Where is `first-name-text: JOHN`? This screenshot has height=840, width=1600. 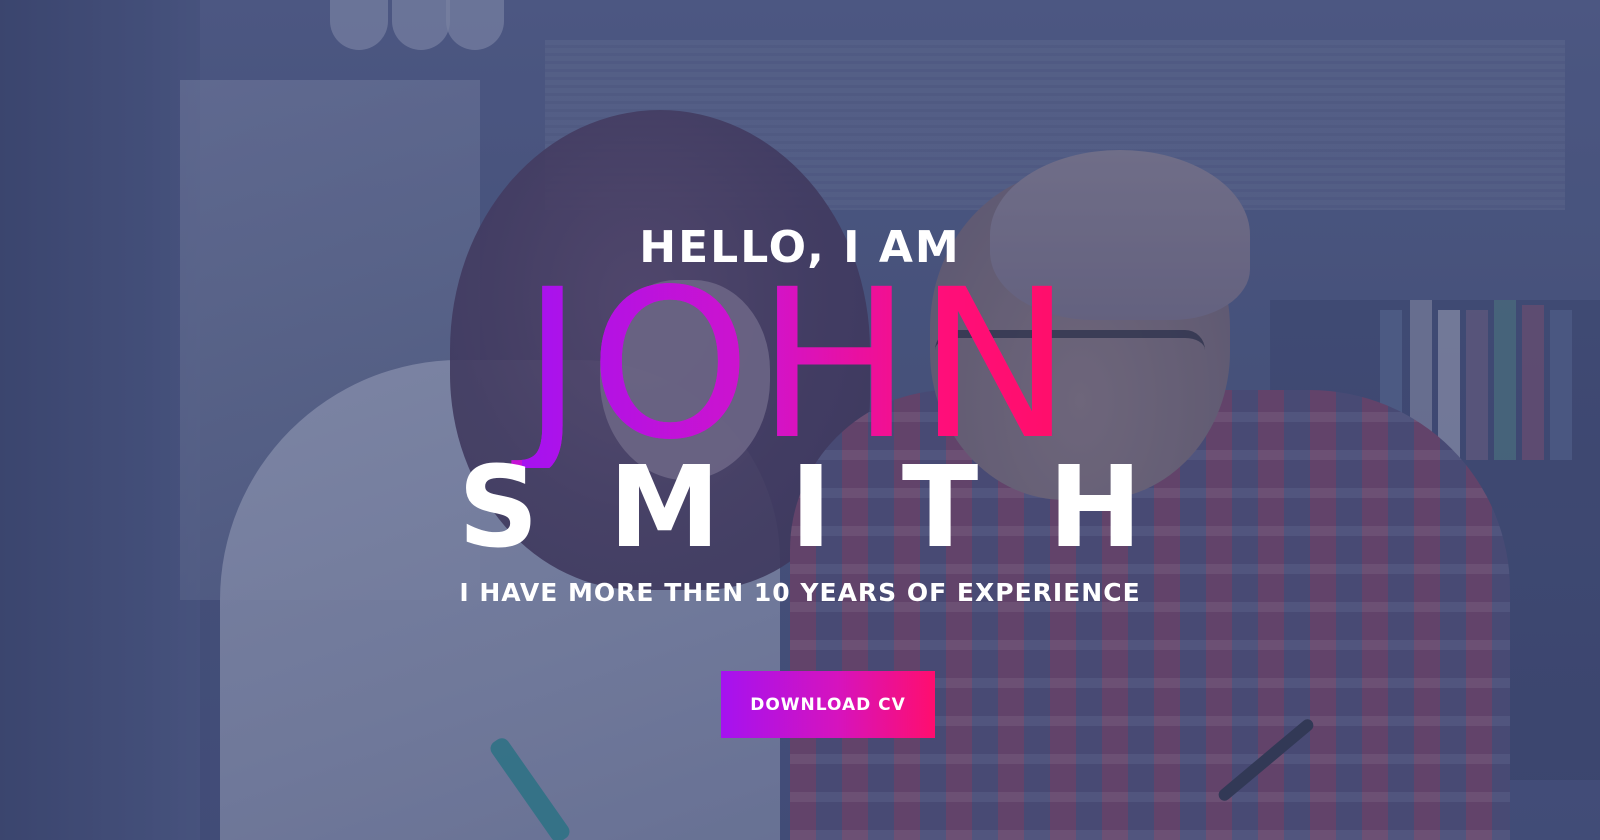 first-name-text: JOHN is located at coordinates (800, 365).